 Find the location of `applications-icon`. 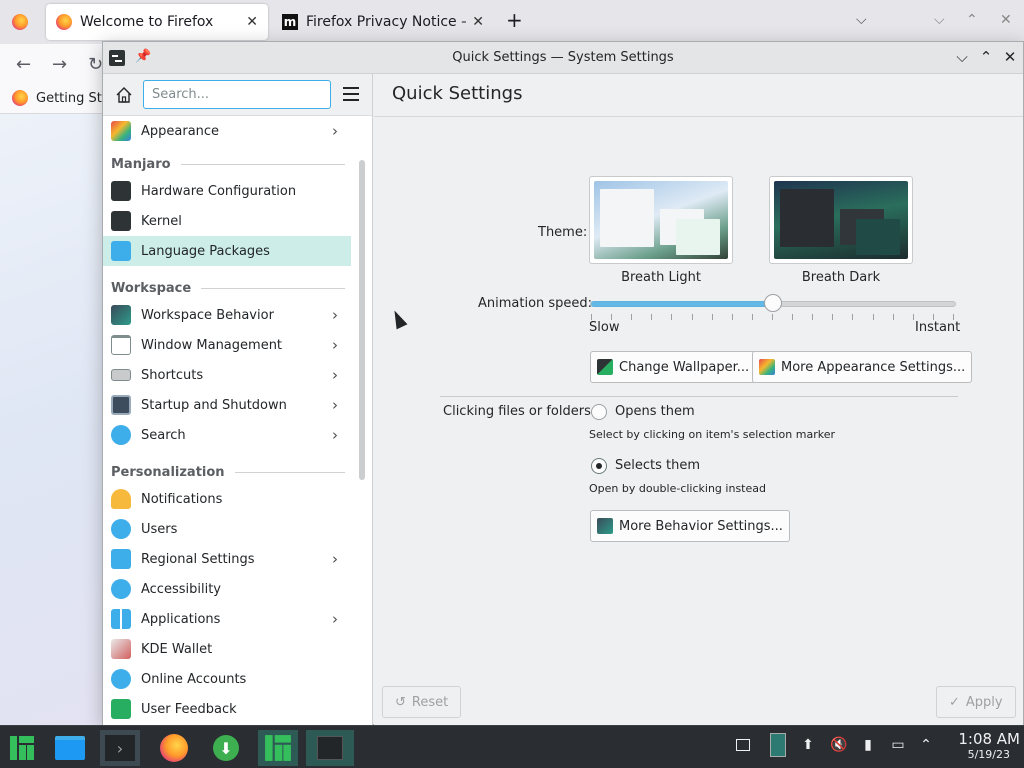

applications-icon is located at coordinates (121, 619).